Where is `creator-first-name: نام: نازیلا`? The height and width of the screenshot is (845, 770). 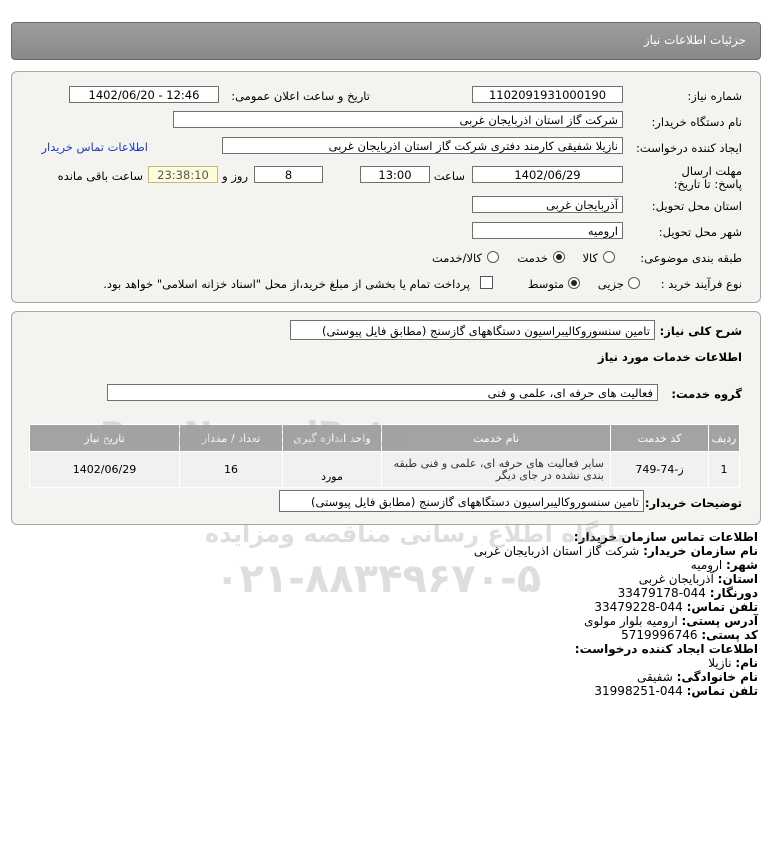 creator-first-name: نام: نازیلا is located at coordinates (733, 663).